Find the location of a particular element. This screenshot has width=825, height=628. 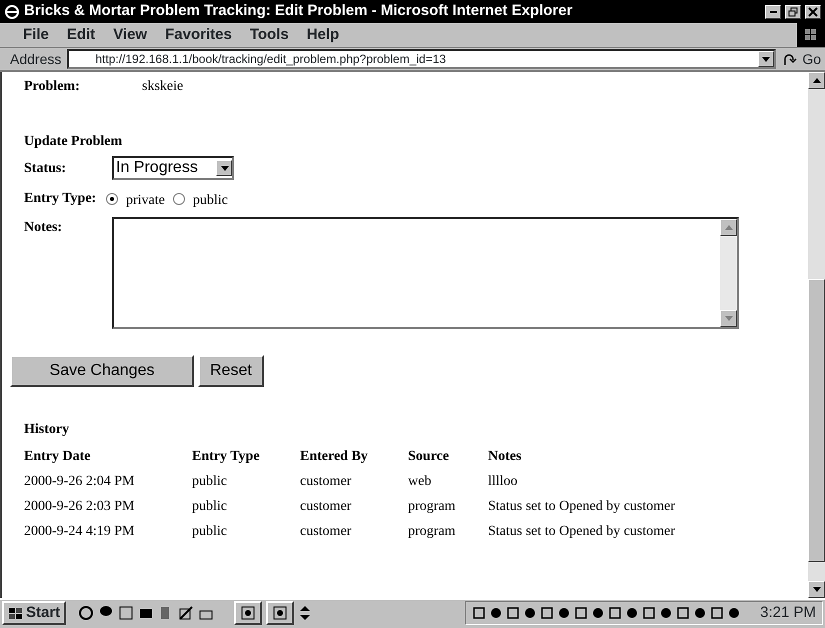

section-heading: Update Problem is located at coordinates (74, 142).